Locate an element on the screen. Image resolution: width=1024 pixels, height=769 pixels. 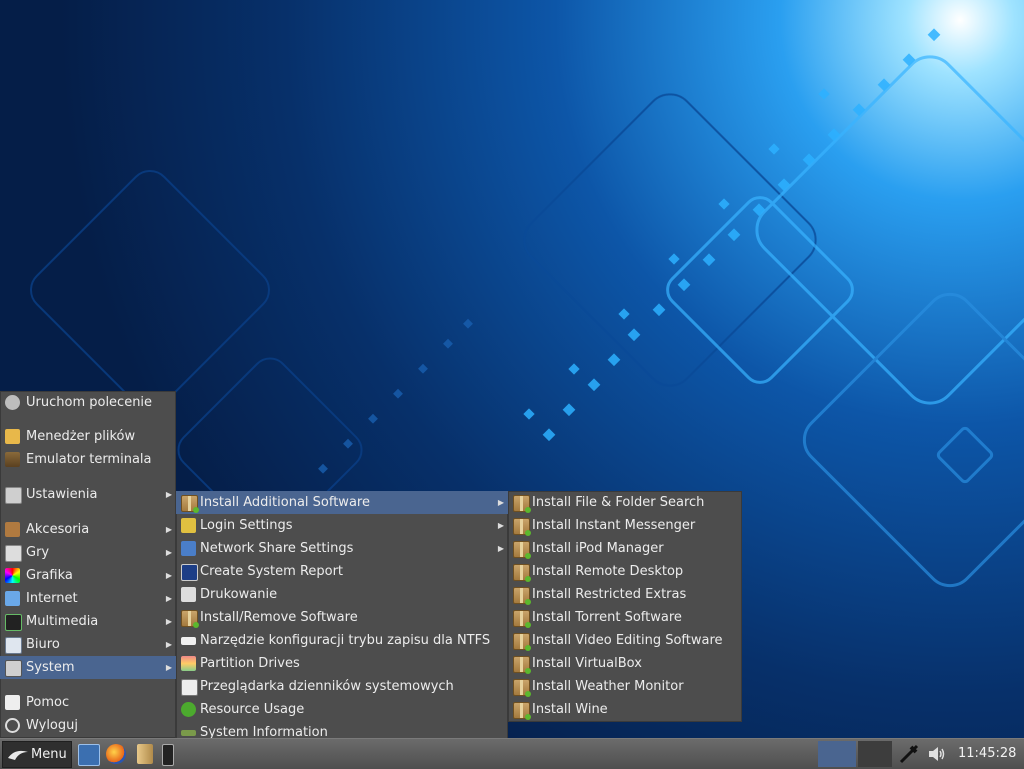
install-menu-item-label: Install iPod Manager is located at coordinates (598, 548).